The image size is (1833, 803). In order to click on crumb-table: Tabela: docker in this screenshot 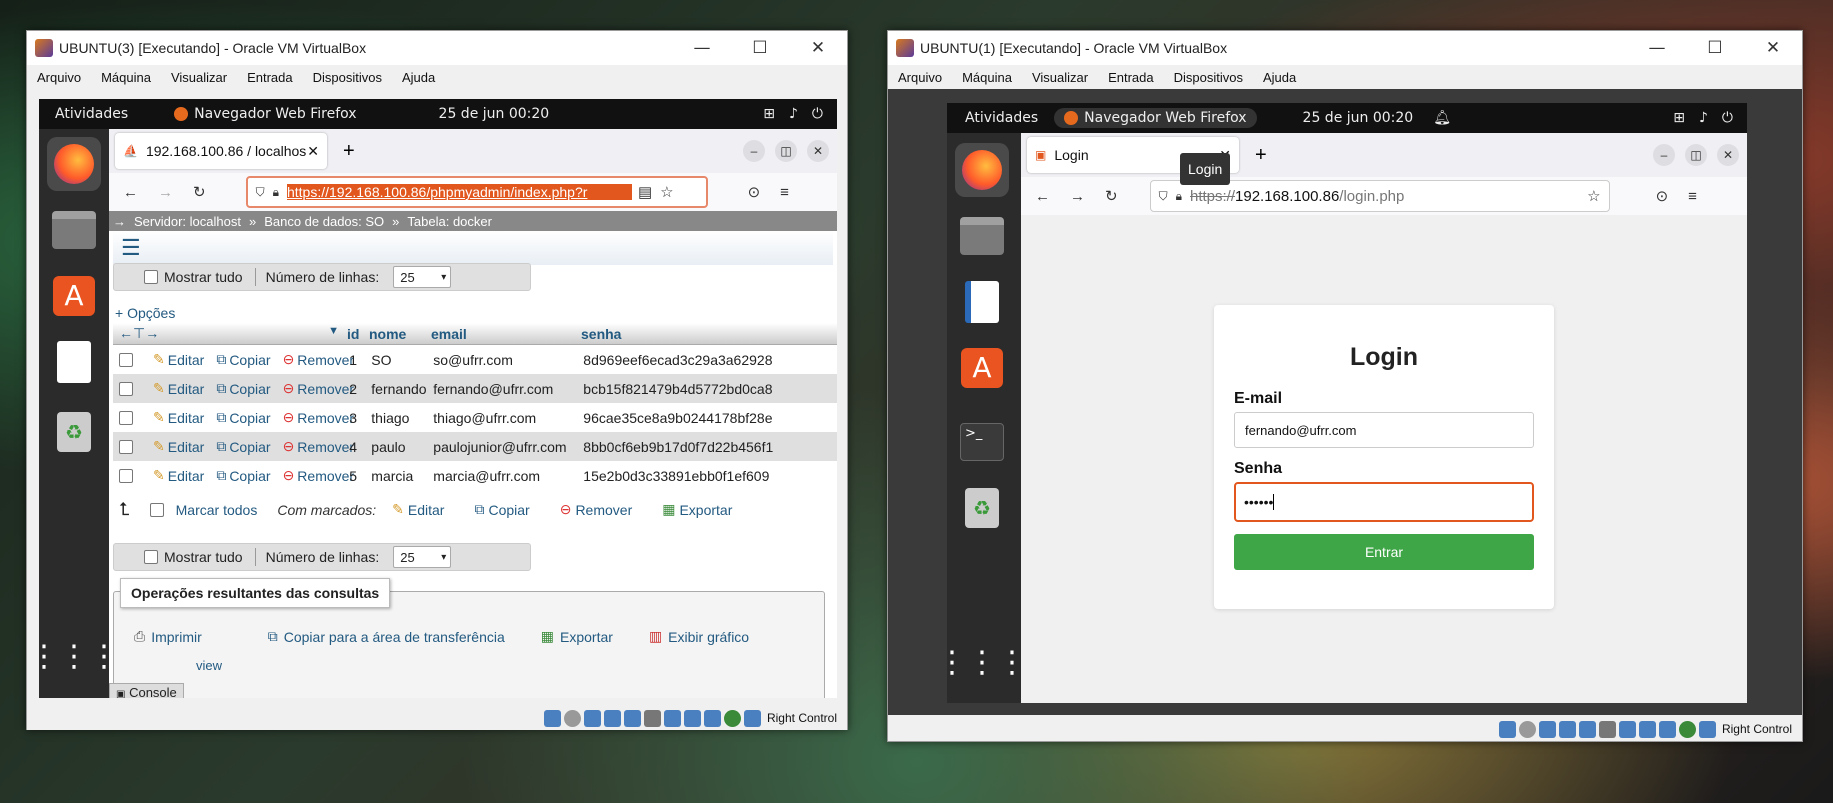, I will do `click(449, 221)`.